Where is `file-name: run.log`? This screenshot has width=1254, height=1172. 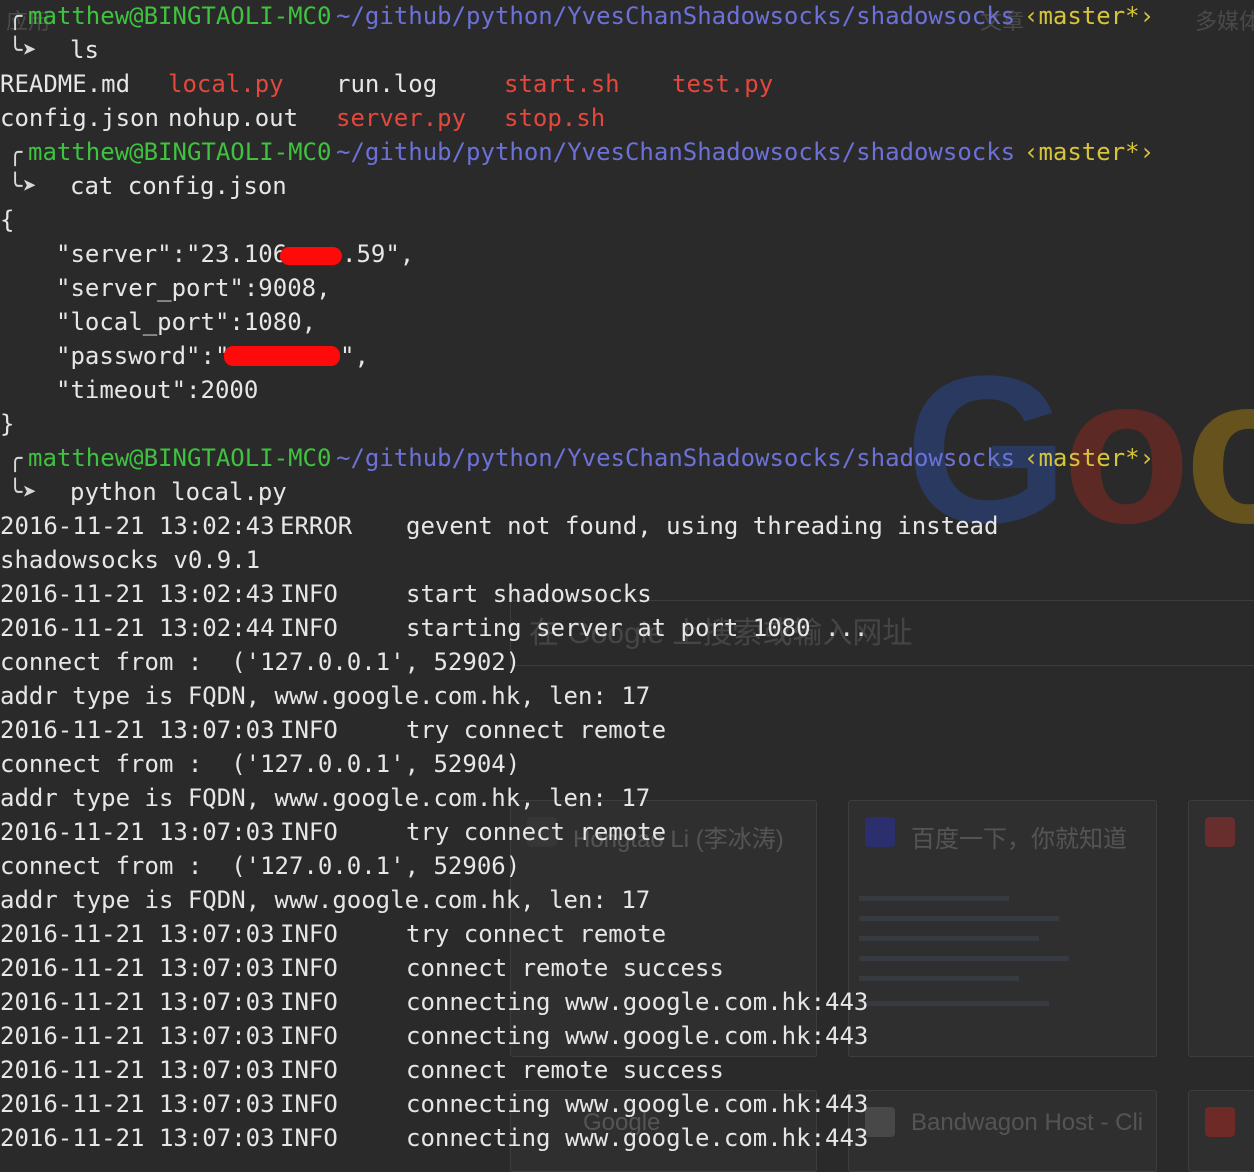 file-name: run.log is located at coordinates (387, 84).